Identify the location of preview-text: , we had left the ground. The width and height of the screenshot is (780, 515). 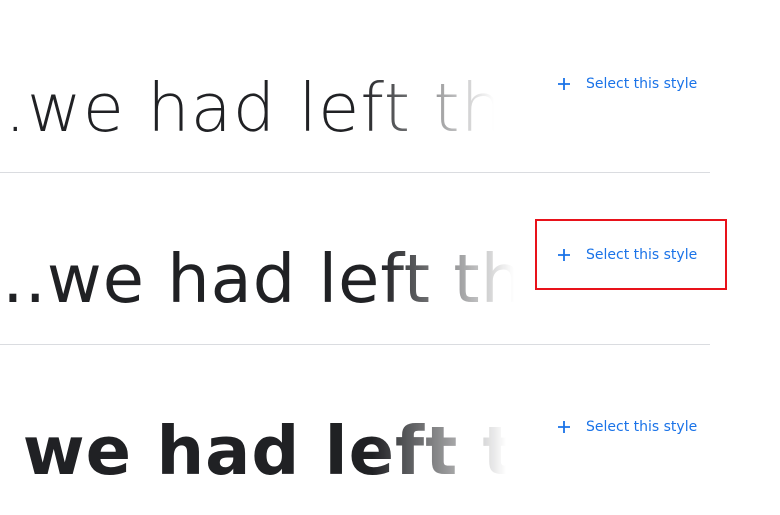
(267, 451).